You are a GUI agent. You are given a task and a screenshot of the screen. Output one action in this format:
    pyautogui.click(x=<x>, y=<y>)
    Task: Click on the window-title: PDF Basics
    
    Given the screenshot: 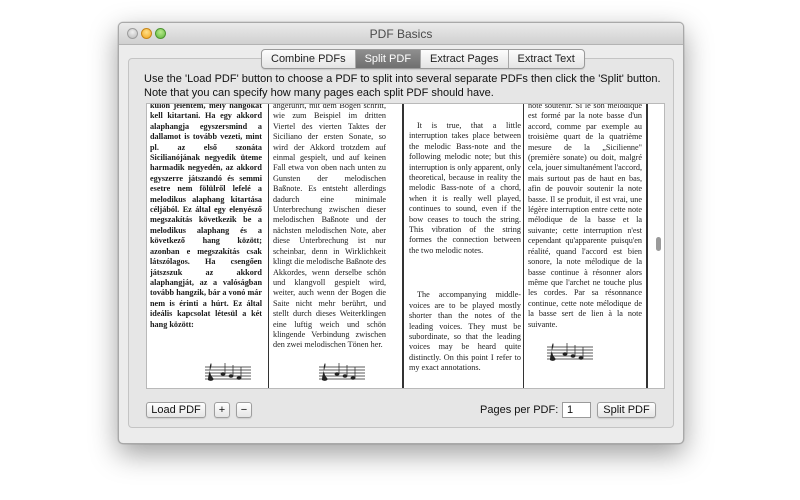 What is the action you would take?
    pyautogui.click(x=401, y=34)
    